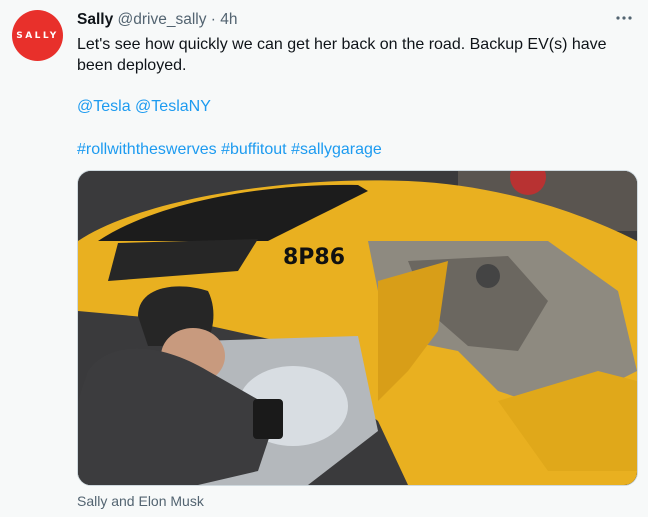 This screenshot has width=648, height=517. I want to click on hashtag-link: #sallygarage, so click(336, 149).